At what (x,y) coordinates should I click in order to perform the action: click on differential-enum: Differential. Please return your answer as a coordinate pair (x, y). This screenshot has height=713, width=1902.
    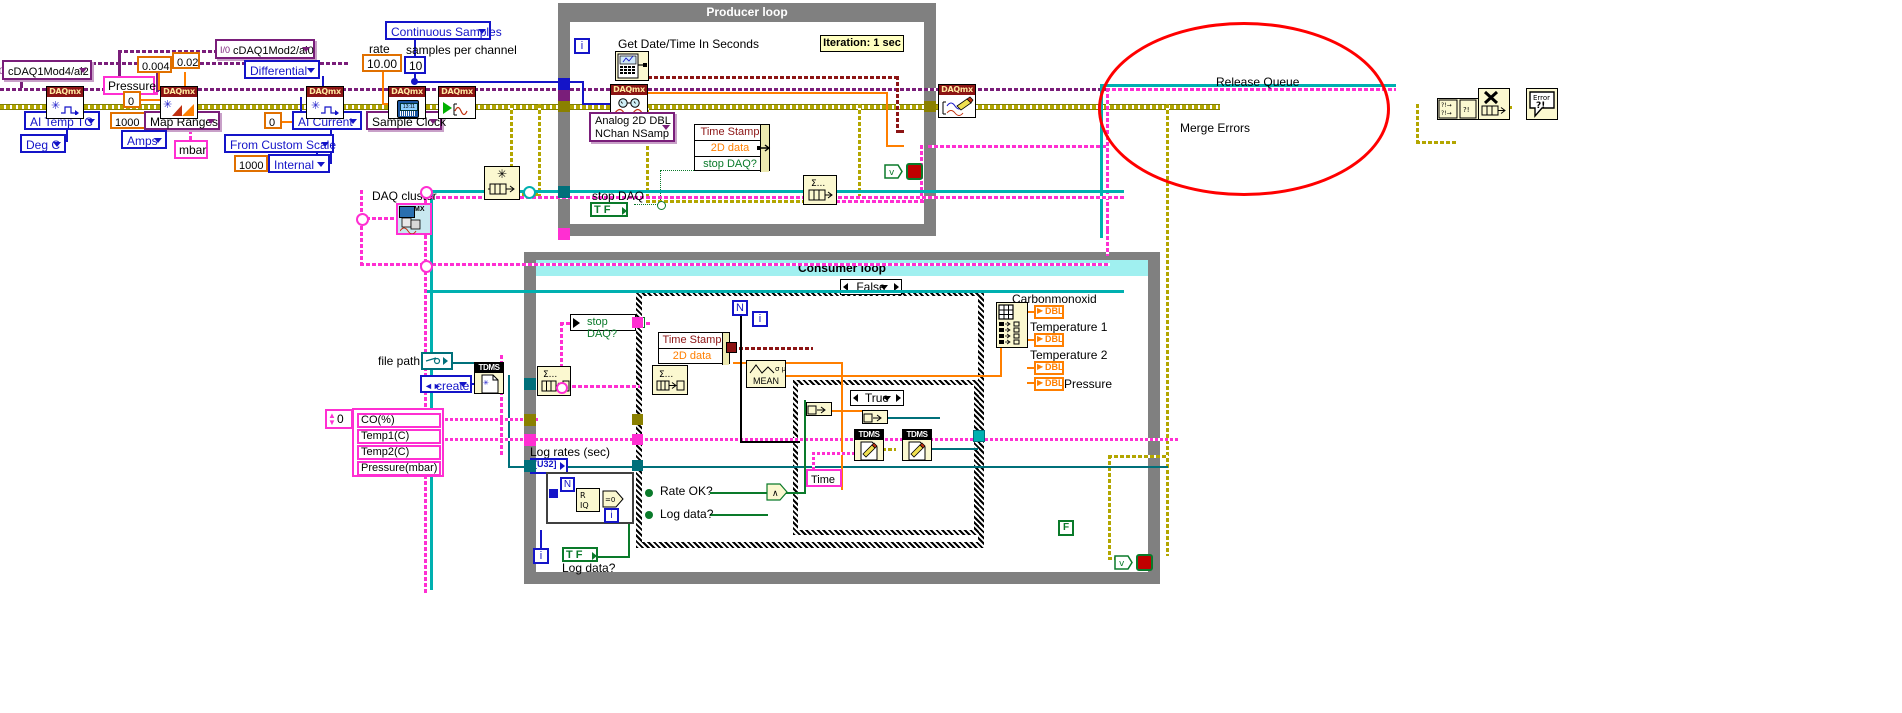
    Looking at the image, I should click on (282, 69).